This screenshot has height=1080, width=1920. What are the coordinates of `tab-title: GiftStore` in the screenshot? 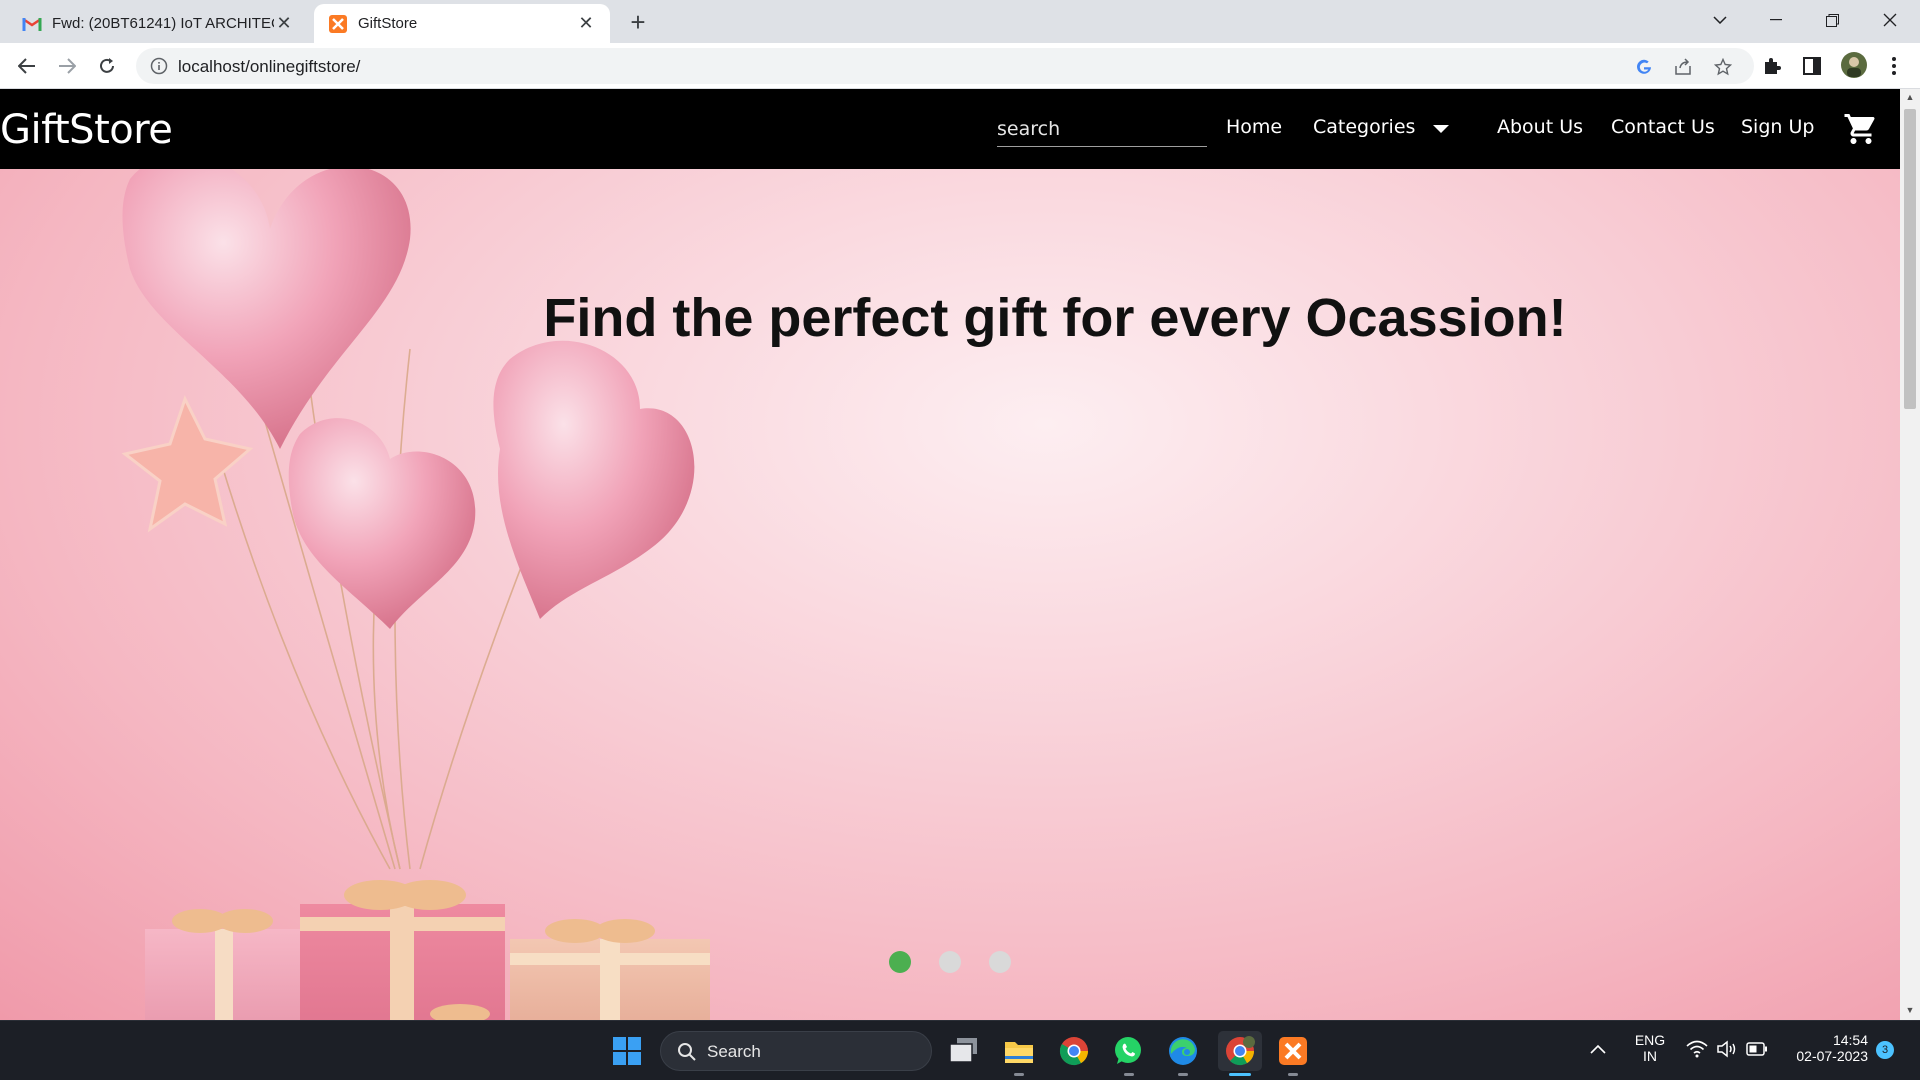 It's located at (388, 23).